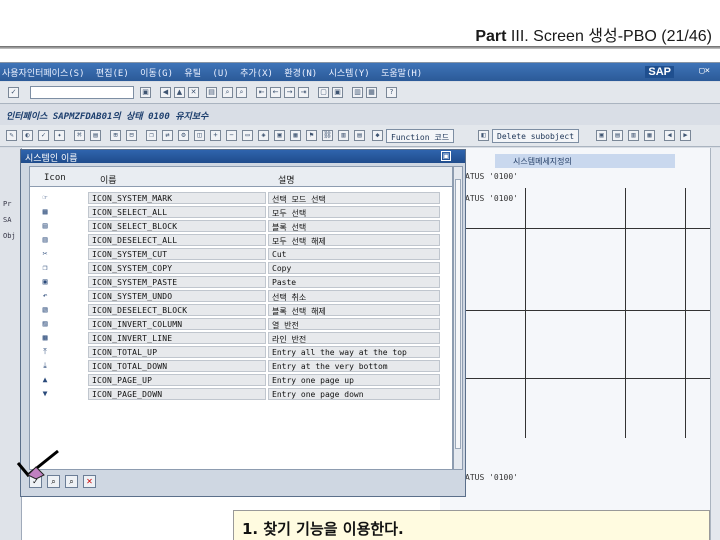  I want to click on collapse-icon: −, so click(231, 135).